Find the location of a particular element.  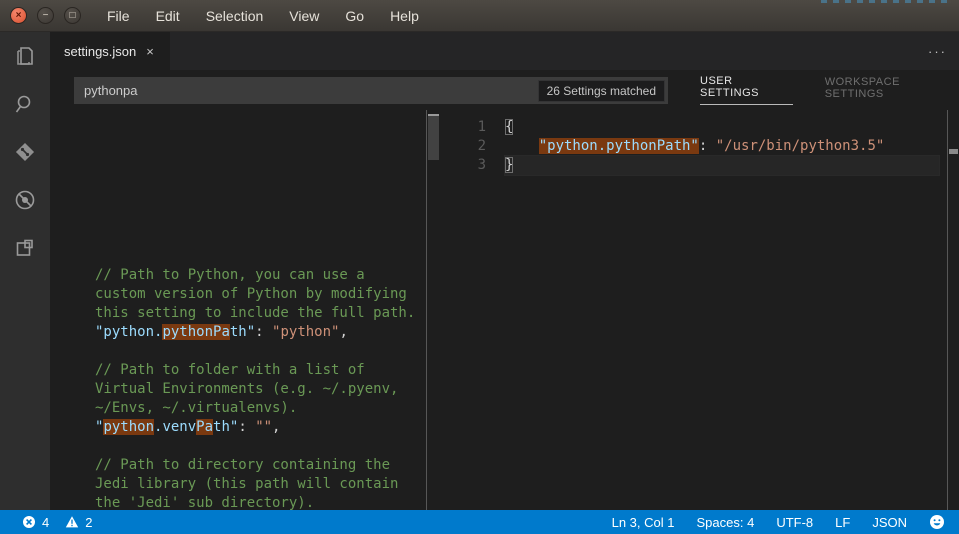

more-actions-icon: ··· is located at coordinates (937, 51).